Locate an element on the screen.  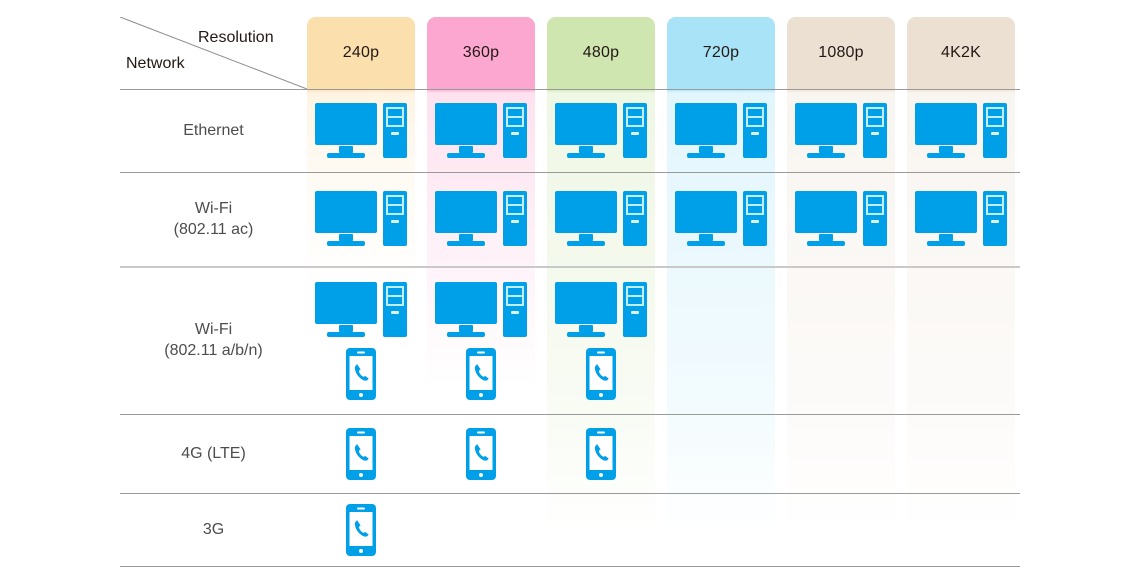
matrix-cell-r4-c0 is located at coordinates (361, 529).